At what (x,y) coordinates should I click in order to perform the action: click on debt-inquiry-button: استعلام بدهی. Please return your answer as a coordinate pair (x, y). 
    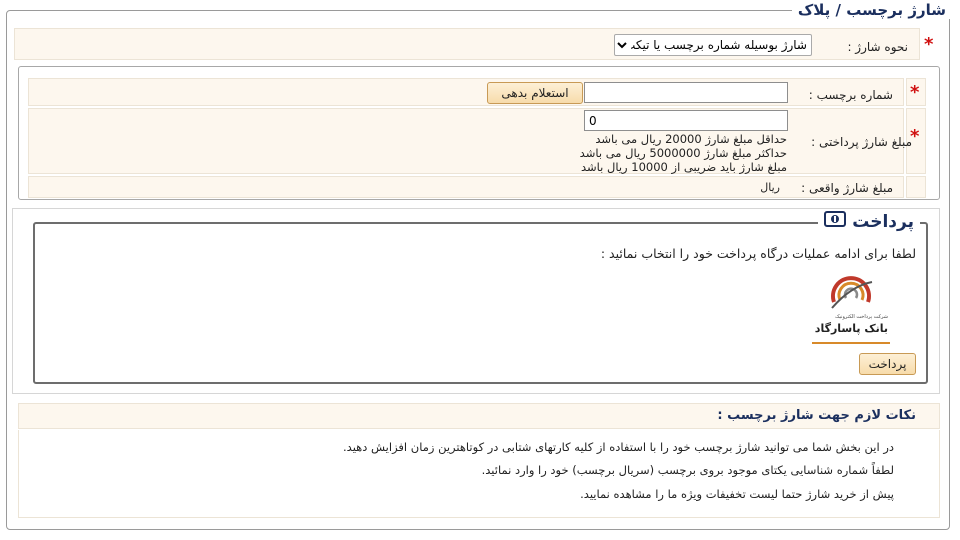
    Looking at the image, I should click on (535, 93).